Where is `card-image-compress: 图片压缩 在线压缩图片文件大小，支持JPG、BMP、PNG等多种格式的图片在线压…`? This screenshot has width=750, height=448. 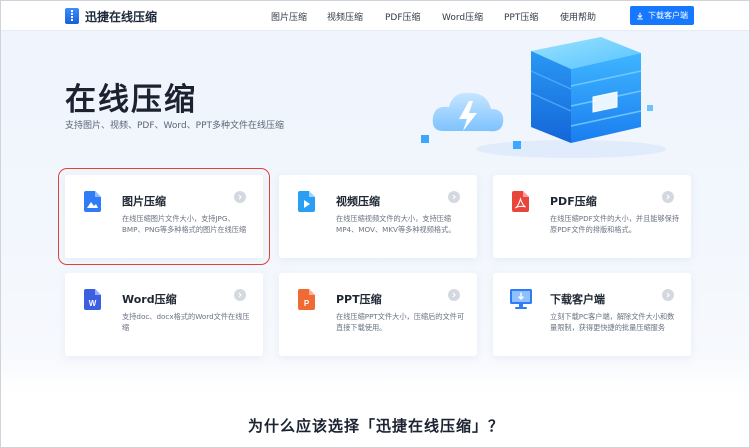 card-image-compress: 图片压缩 在线压缩图片文件大小，支持JPG、BMP、PNG等多种格式的图片在线压… is located at coordinates (164, 216).